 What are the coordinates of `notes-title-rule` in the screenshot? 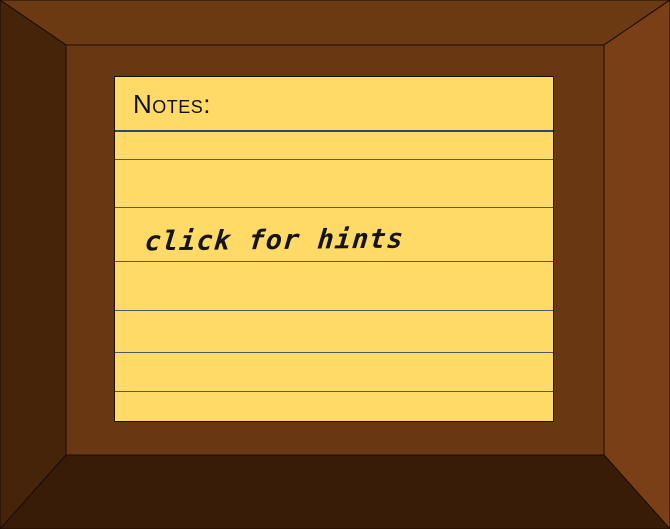 It's located at (334, 131).